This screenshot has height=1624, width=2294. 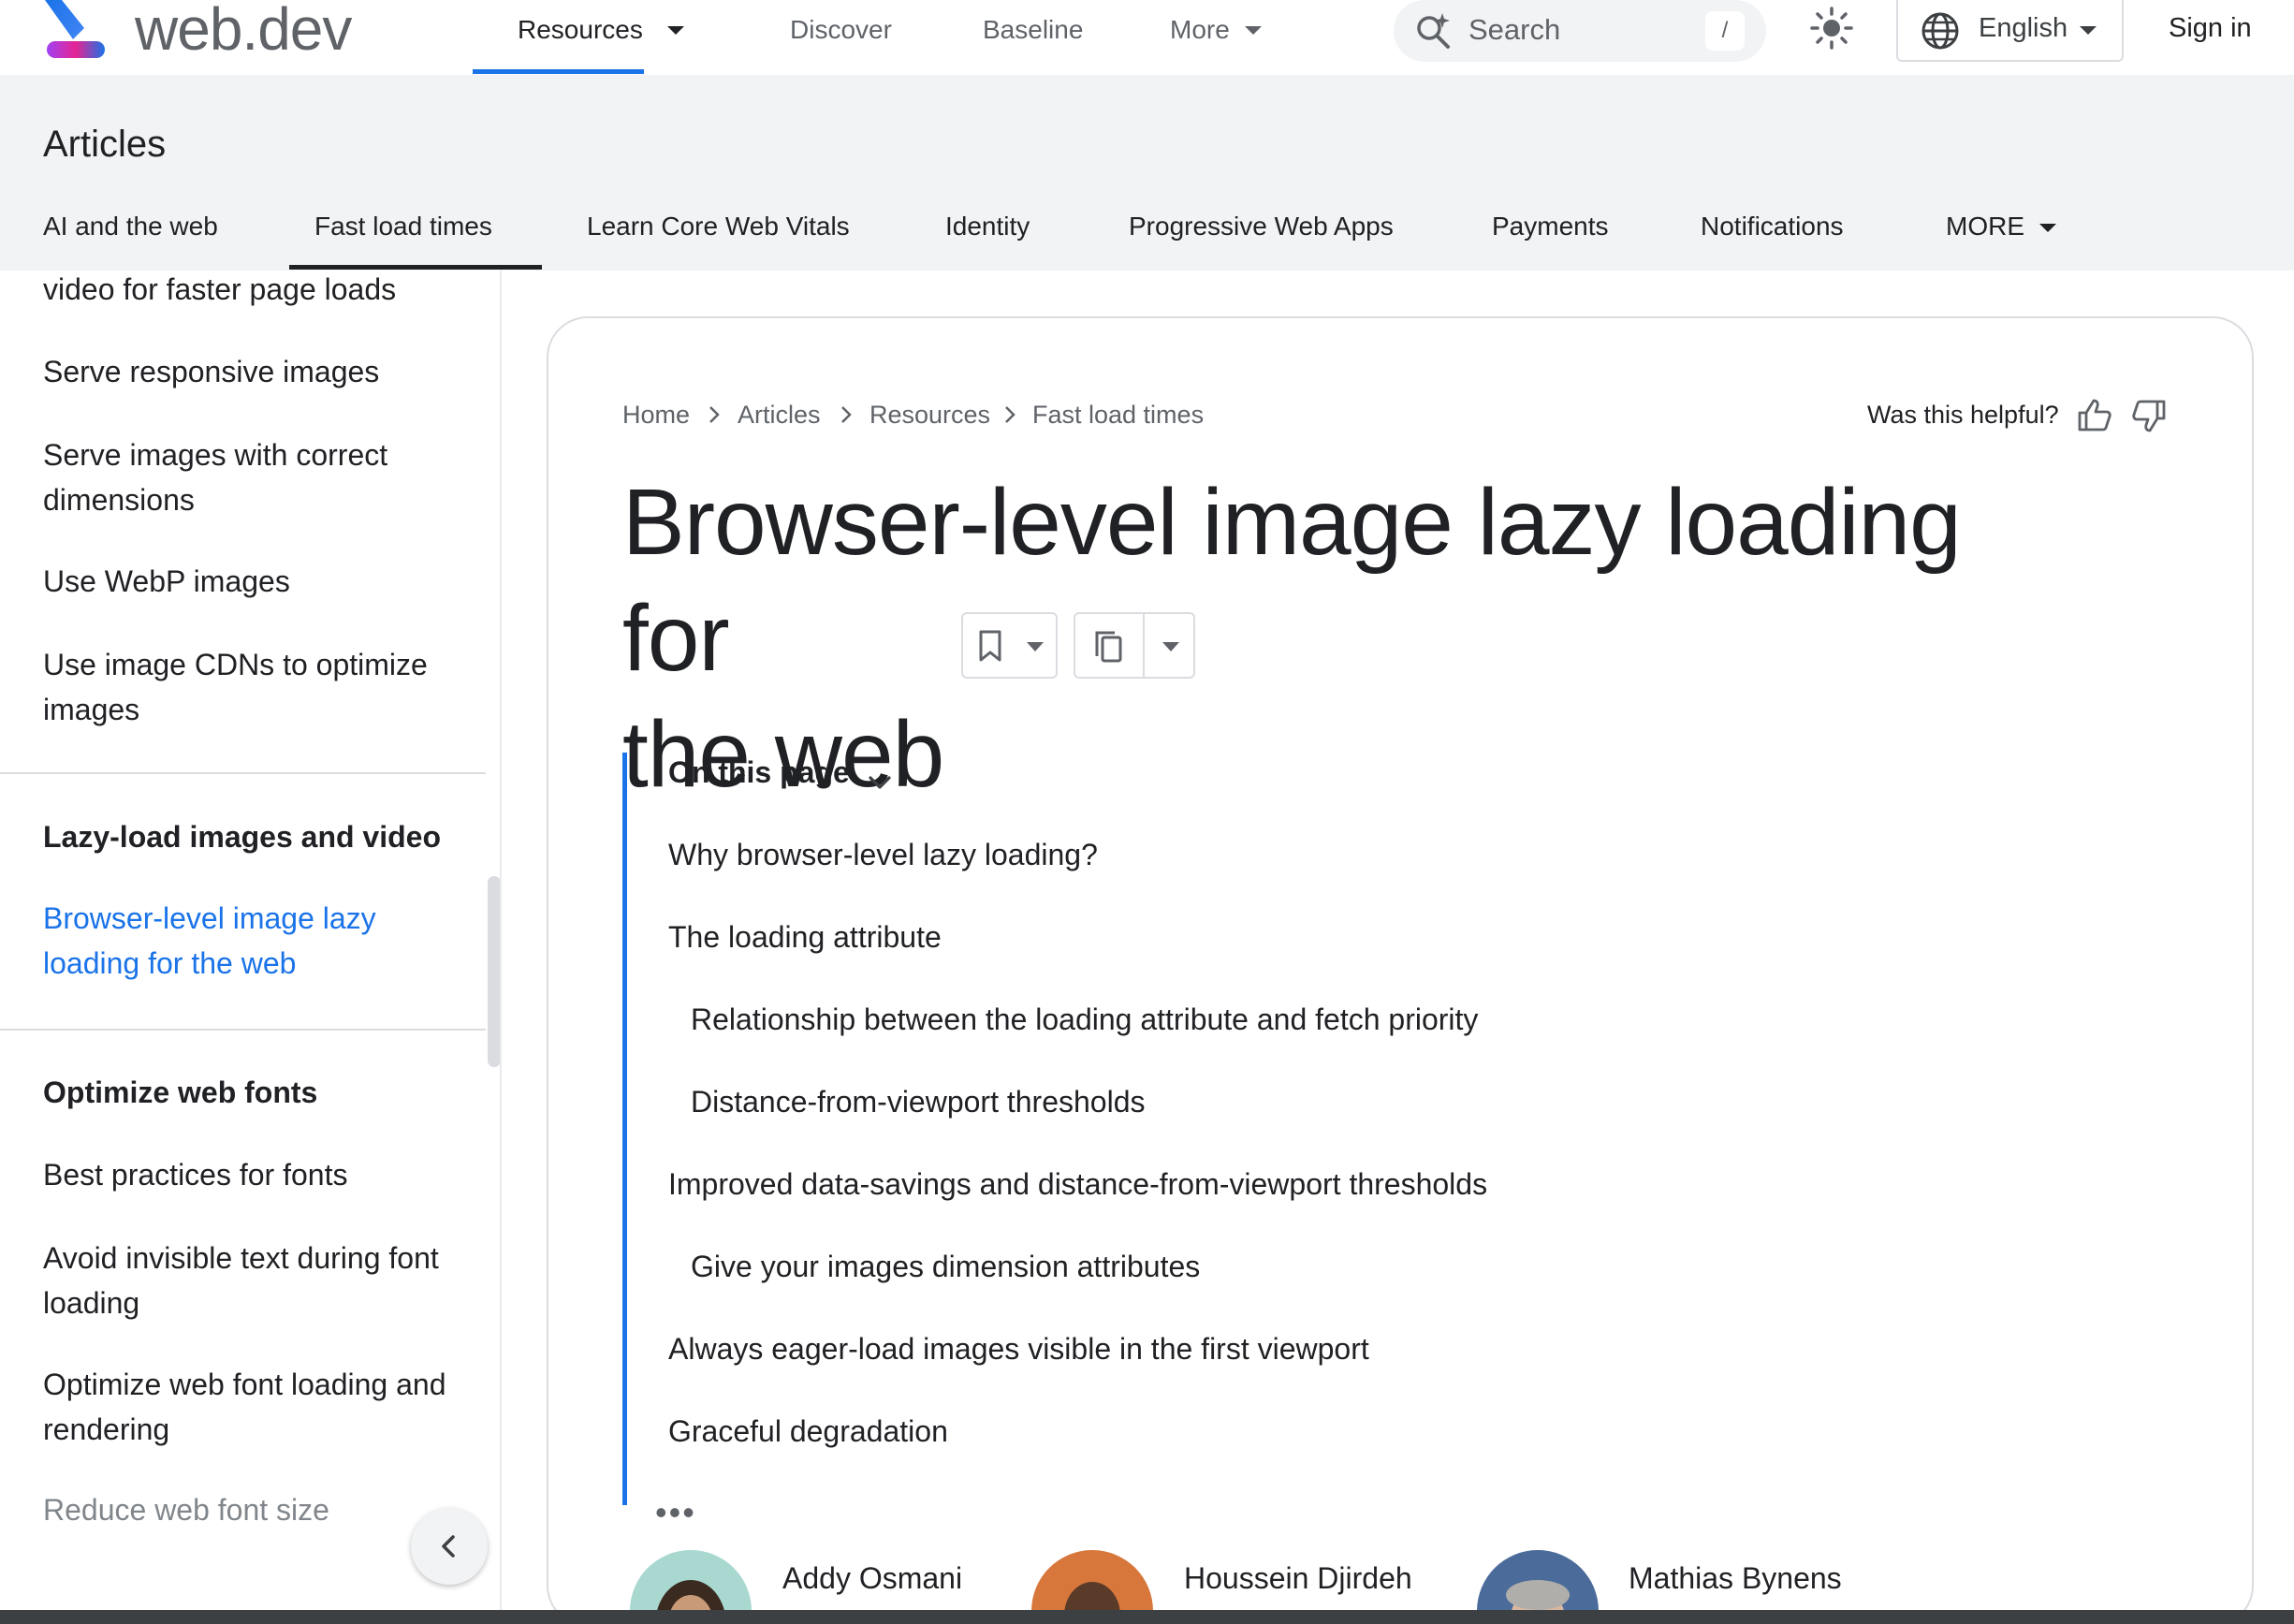 I want to click on author-name-addy: Addy Osmani, so click(x=872, y=1578).